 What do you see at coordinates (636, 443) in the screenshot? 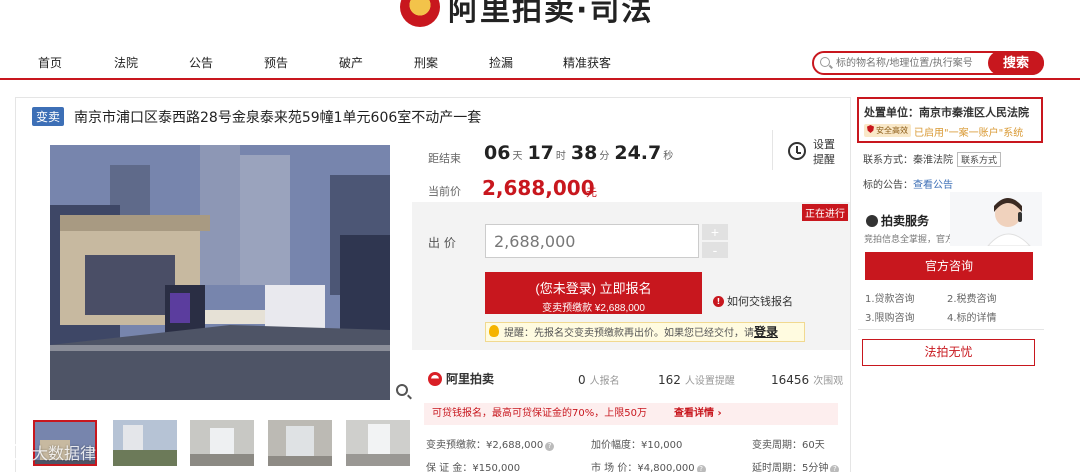
I see `detail-item: 加价幅度：¥10,000` at bounding box center [636, 443].